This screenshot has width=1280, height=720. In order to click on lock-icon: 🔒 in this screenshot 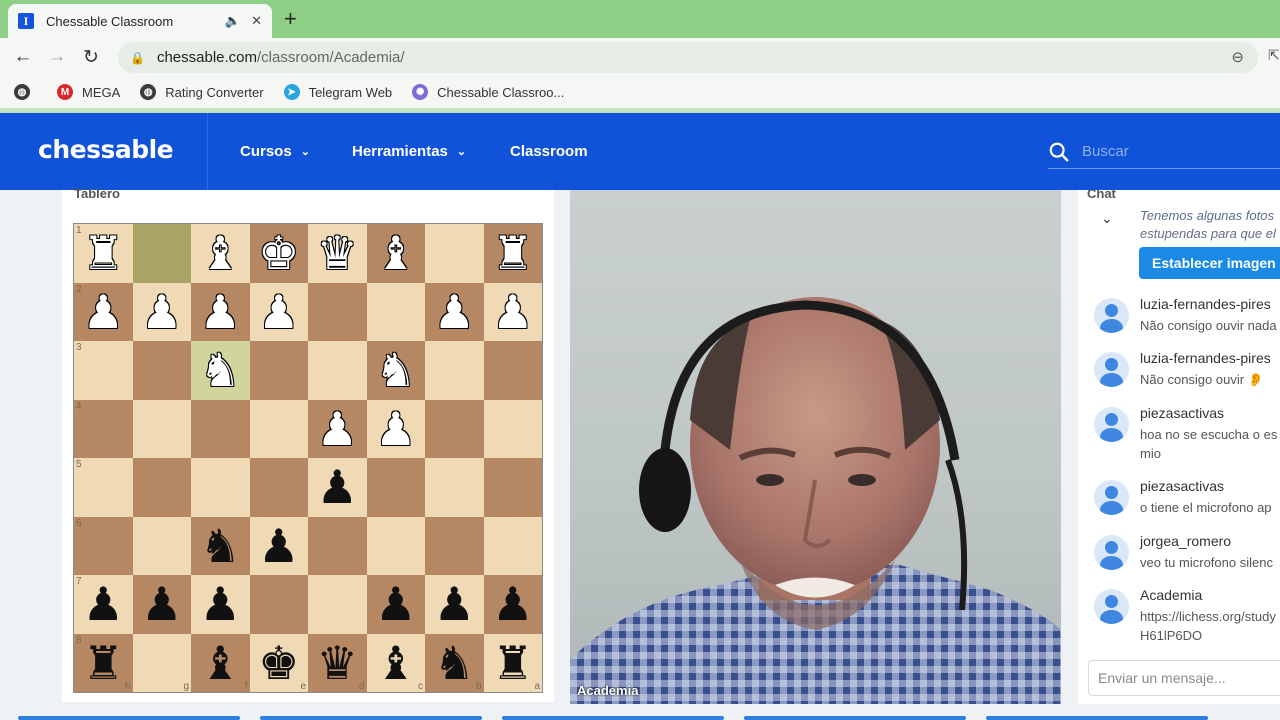, I will do `click(137, 58)`.